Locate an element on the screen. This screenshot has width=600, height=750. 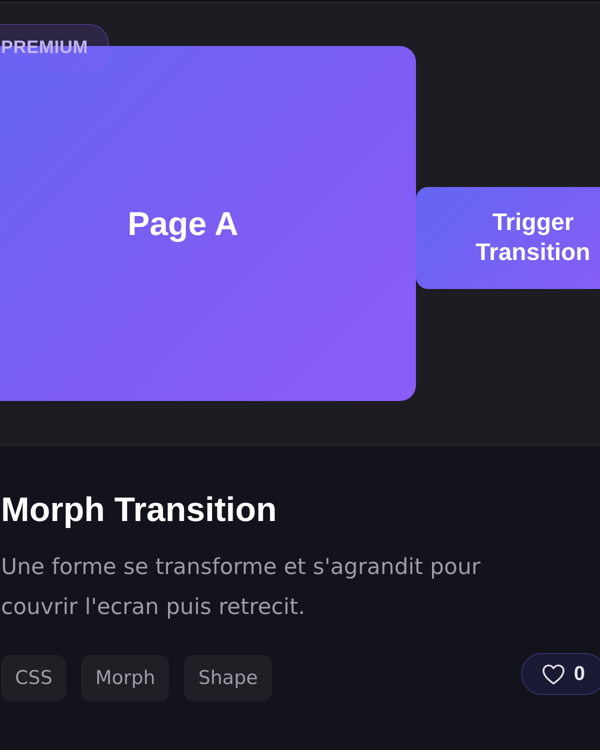
tag: Morph is located at coordinates (125, 678).